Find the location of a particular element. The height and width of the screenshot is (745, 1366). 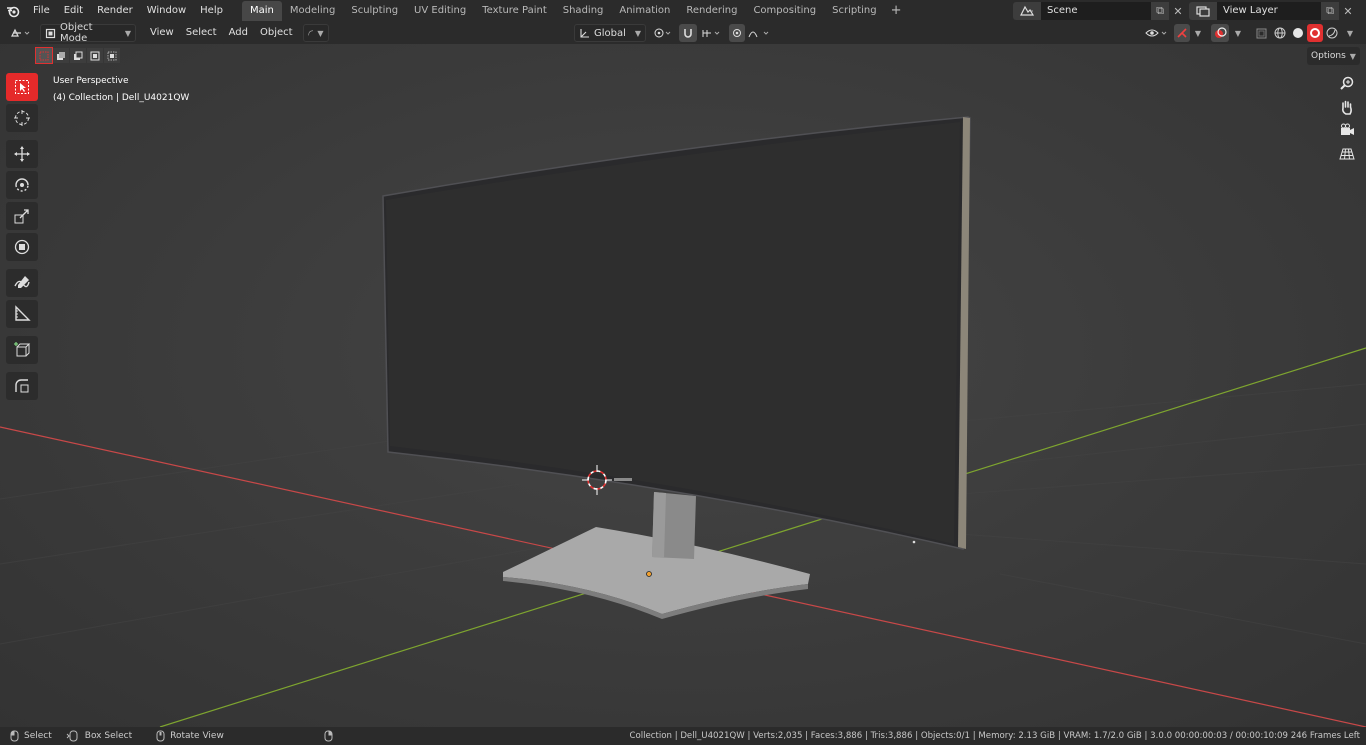

menu-view: View is located at coordinates (162, 33).